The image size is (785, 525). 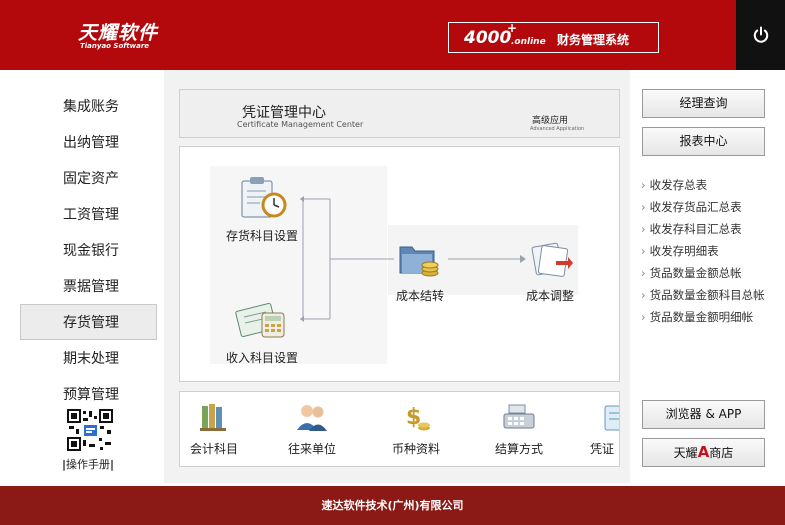 I want to click on nav-item-inventory: 存货管理, so click(x=88, y=322).